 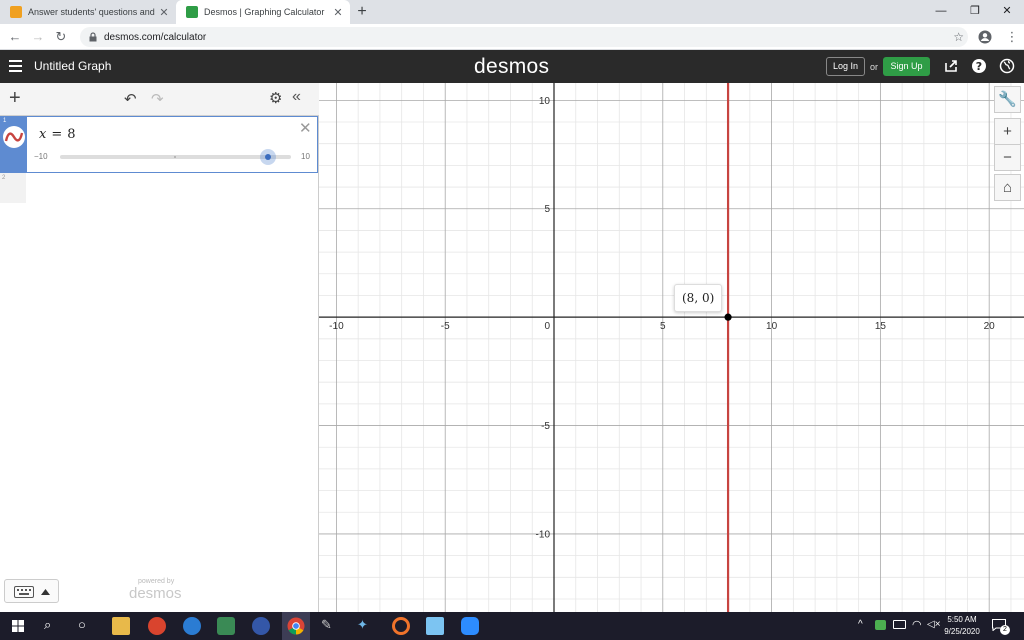 What do you see at coordinates (121, 626) in the screenshot?
I see `file-explorer-icon` at bounding box center [121, 626].